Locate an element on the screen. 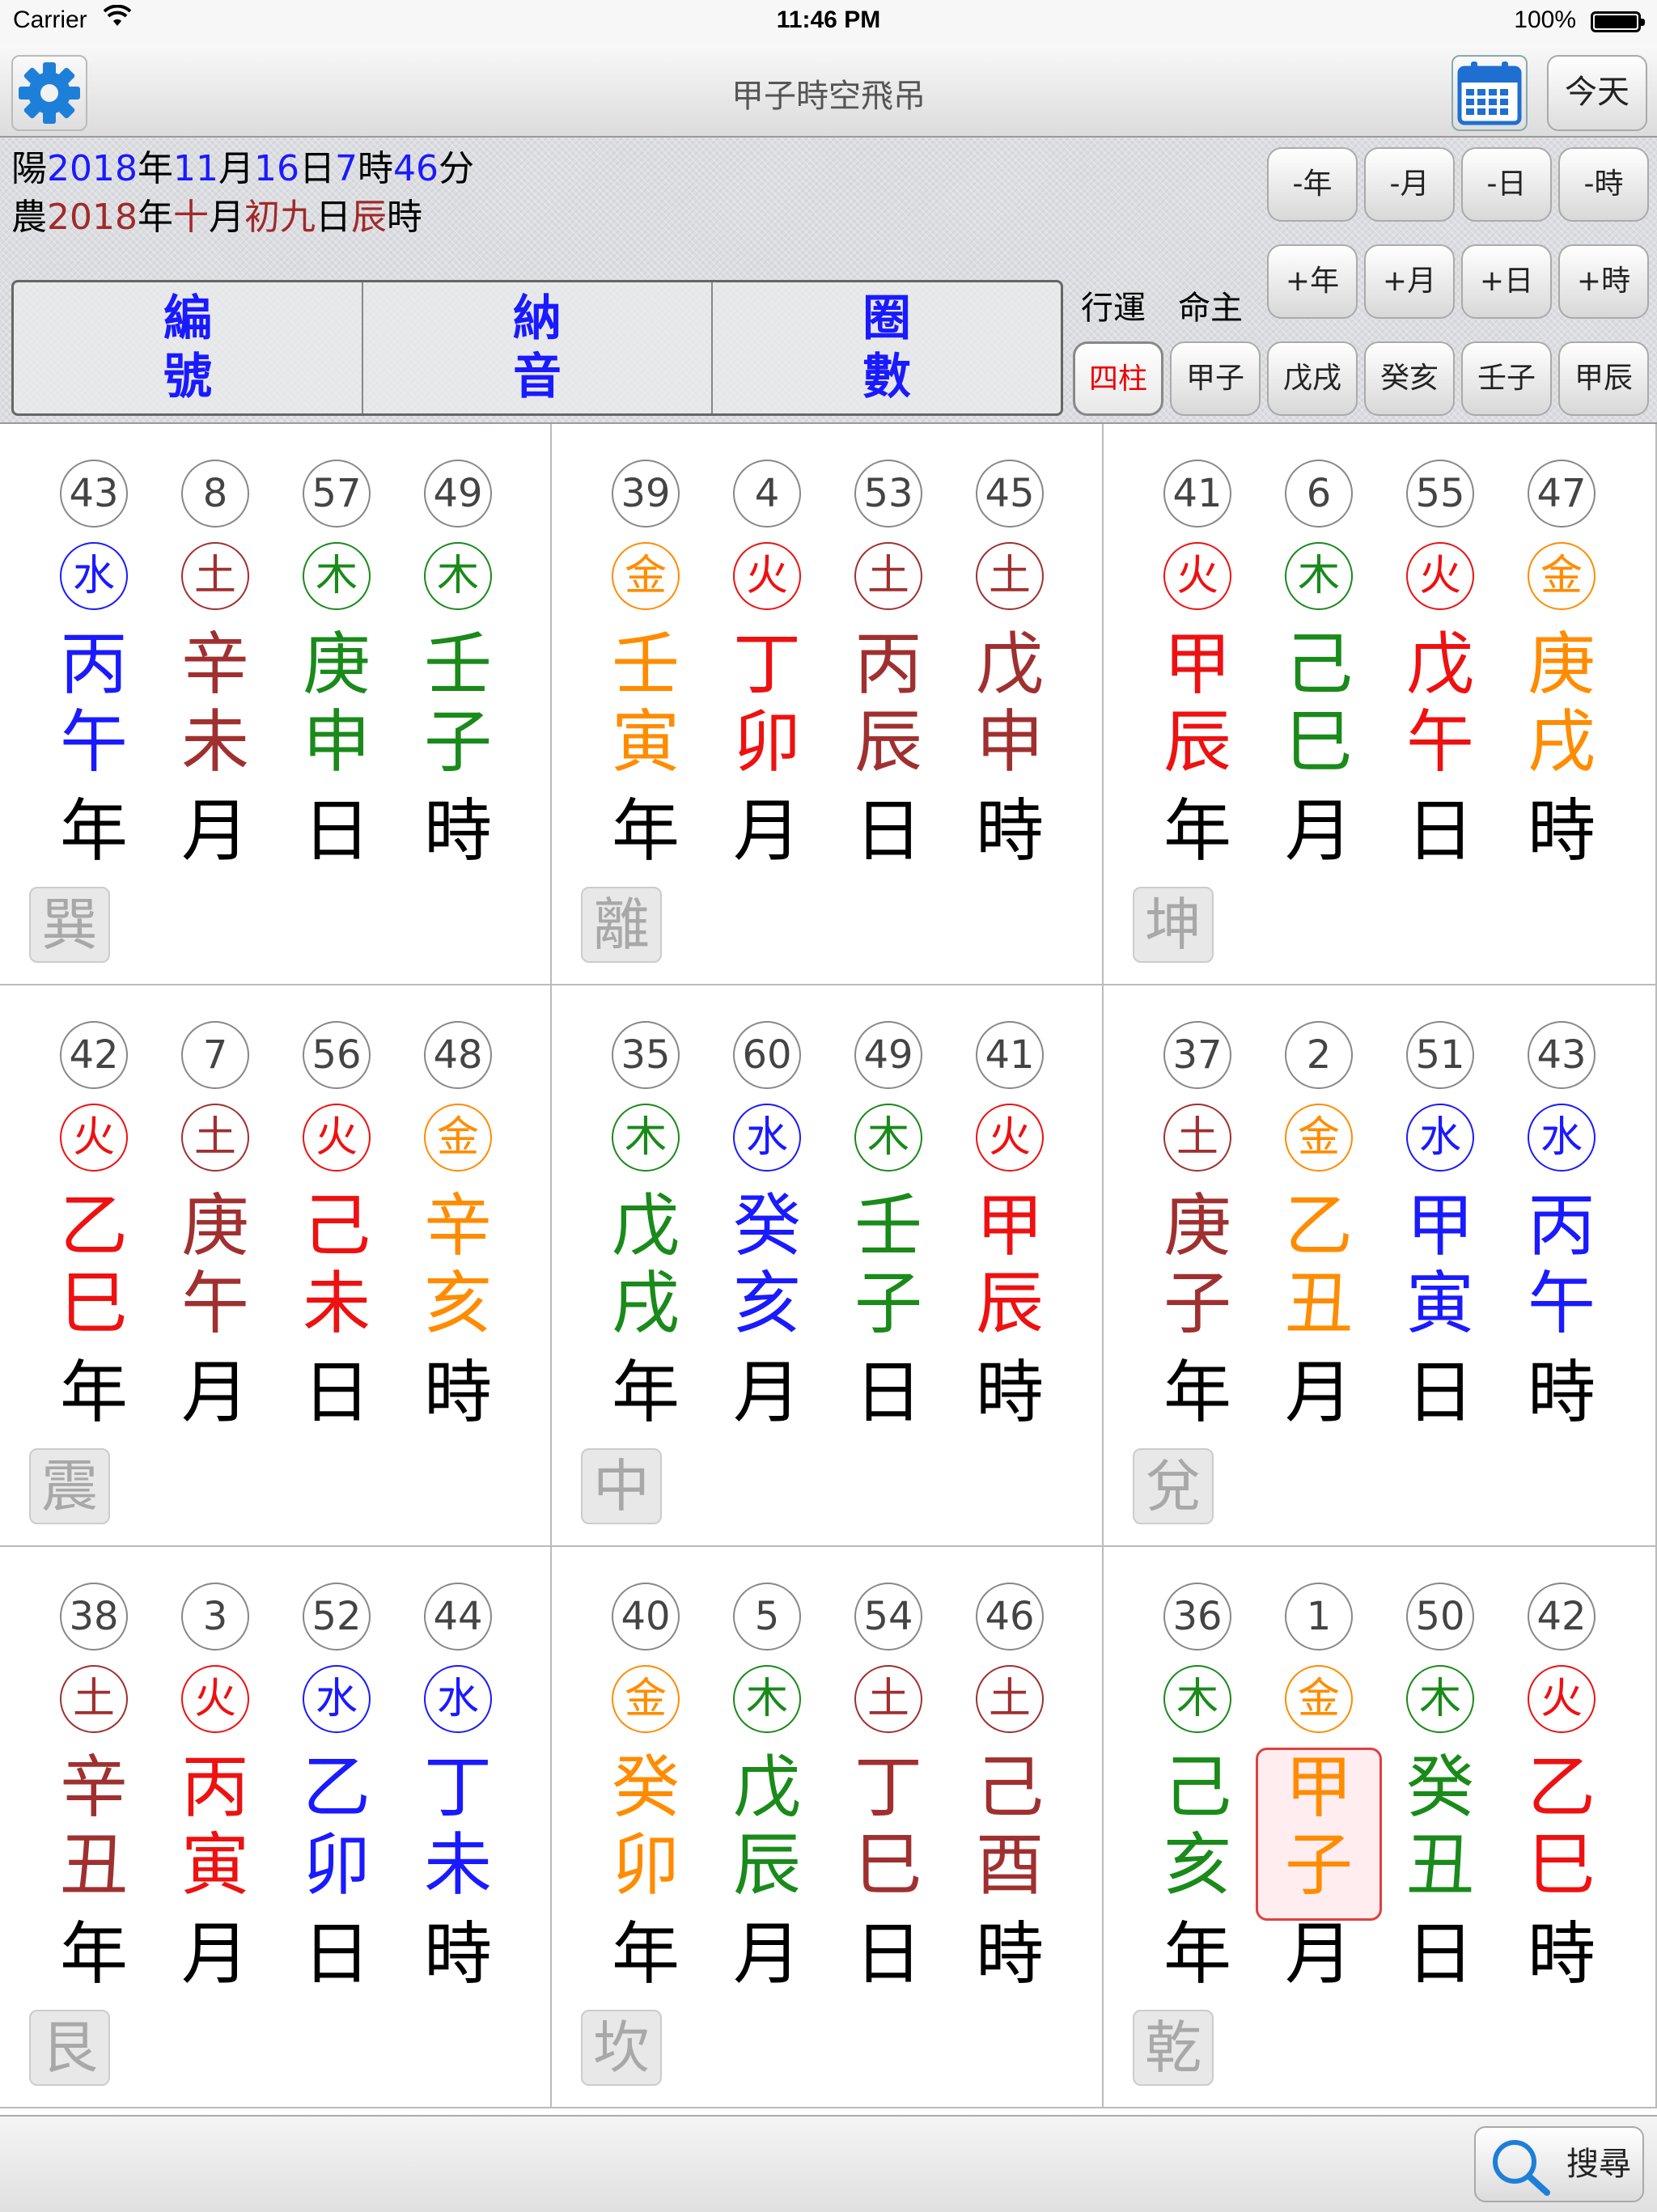  pillar-column: 57 木庚申日 is located at coordinates (336, 650).